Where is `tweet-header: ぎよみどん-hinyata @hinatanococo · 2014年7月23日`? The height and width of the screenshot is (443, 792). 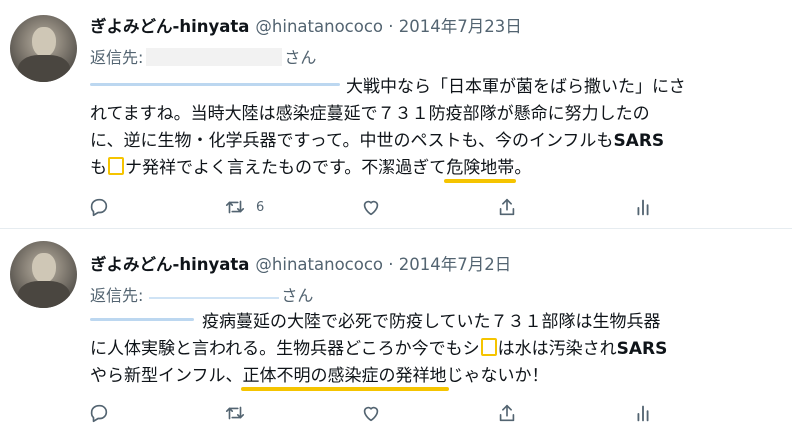
tweet-header: ぎよみどん-hinyata @hinatanococo · 2014年7月23日 is located at coordinates (306, 25).